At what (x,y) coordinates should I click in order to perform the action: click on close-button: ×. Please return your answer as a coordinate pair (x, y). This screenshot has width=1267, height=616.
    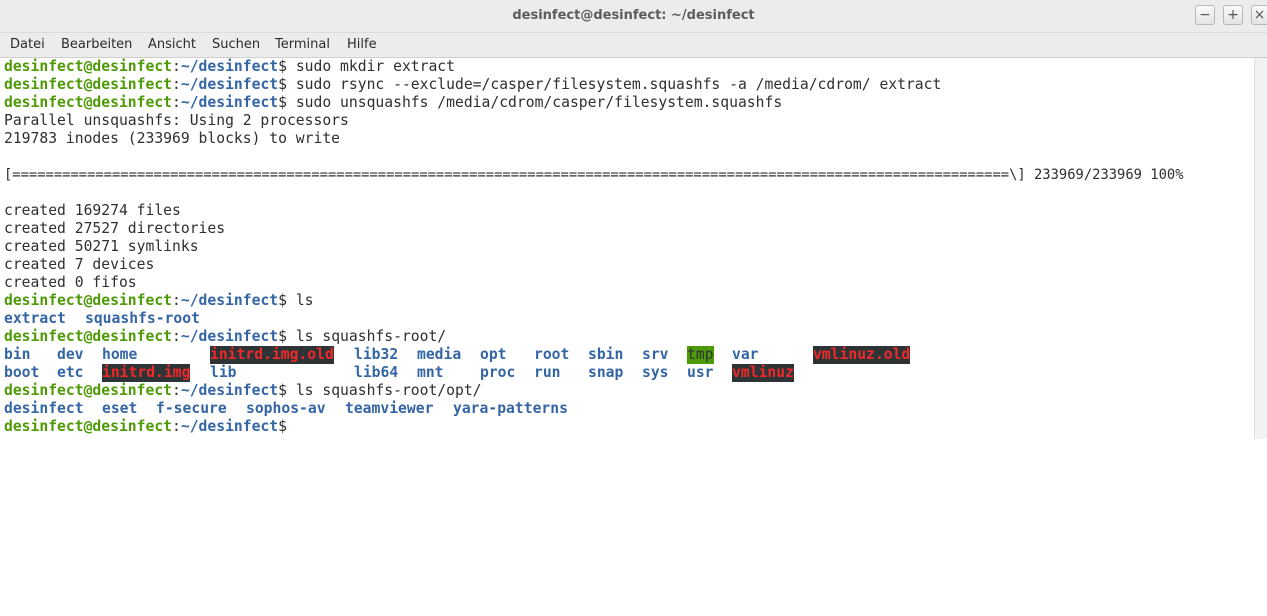
    Looking at the image, I should click on (1259, 15).